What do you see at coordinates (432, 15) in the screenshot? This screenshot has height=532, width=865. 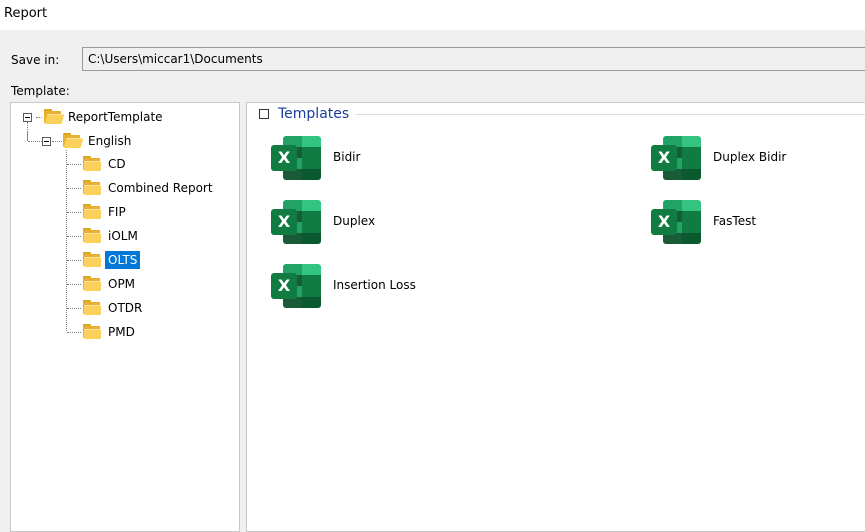 I see `title-bar: Report` at bounding box center [432, 15].